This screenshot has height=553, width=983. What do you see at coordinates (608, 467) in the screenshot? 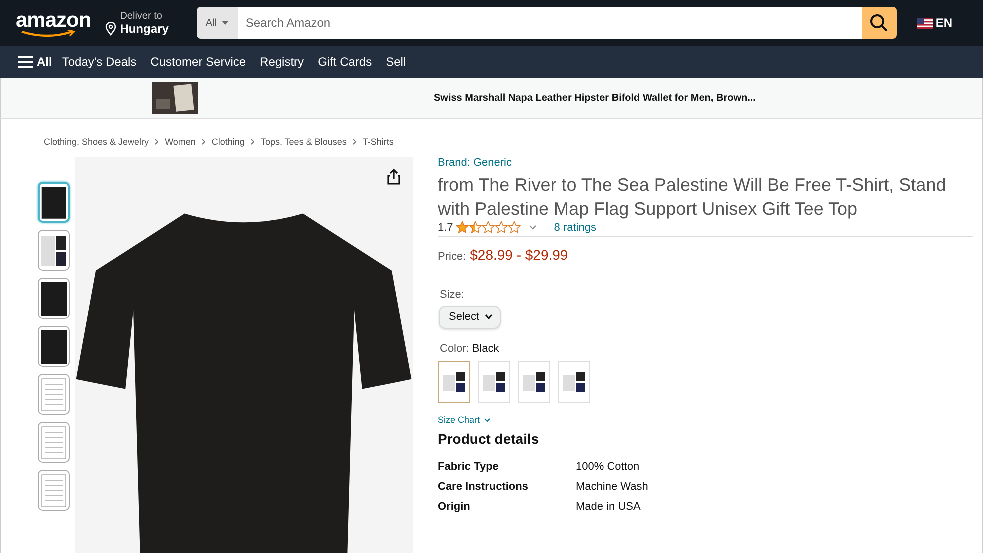
I see `detail-value: 100% Cotton` at bounding box center [608, 467].